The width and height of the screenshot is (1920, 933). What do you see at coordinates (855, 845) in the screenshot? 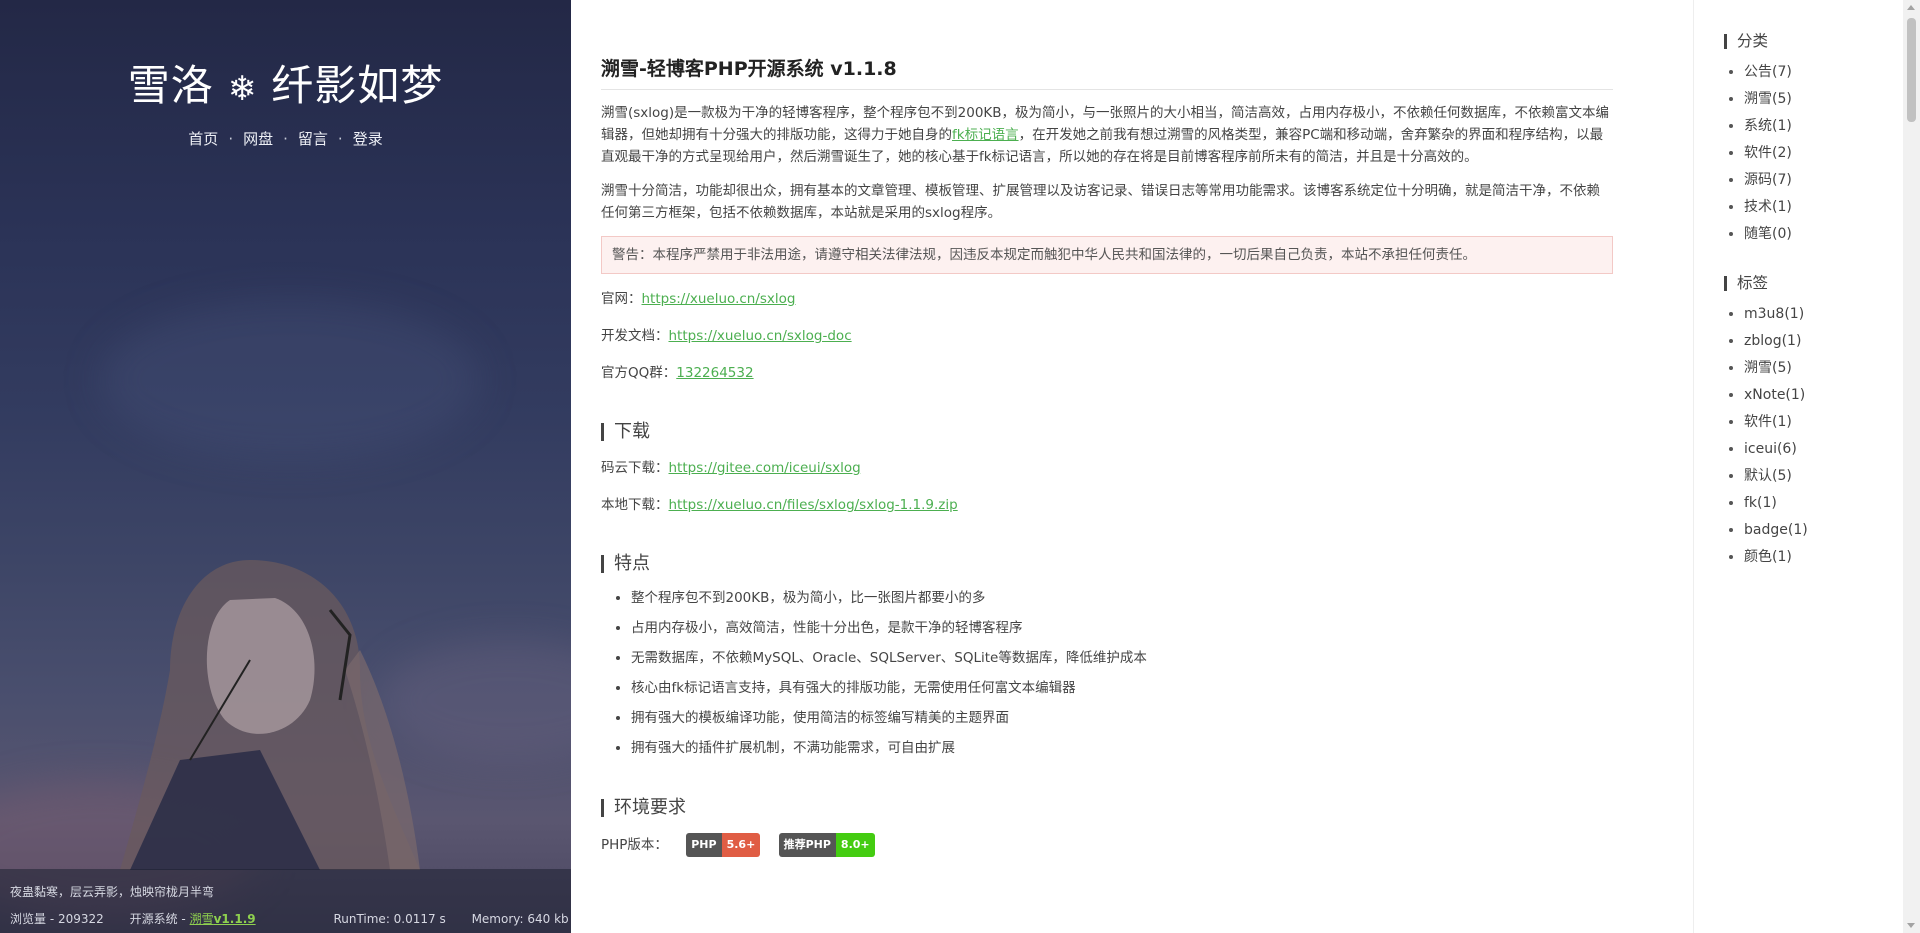
I see `php-recommended-badge-value: 8.0+` at bounding box center [855, 845].